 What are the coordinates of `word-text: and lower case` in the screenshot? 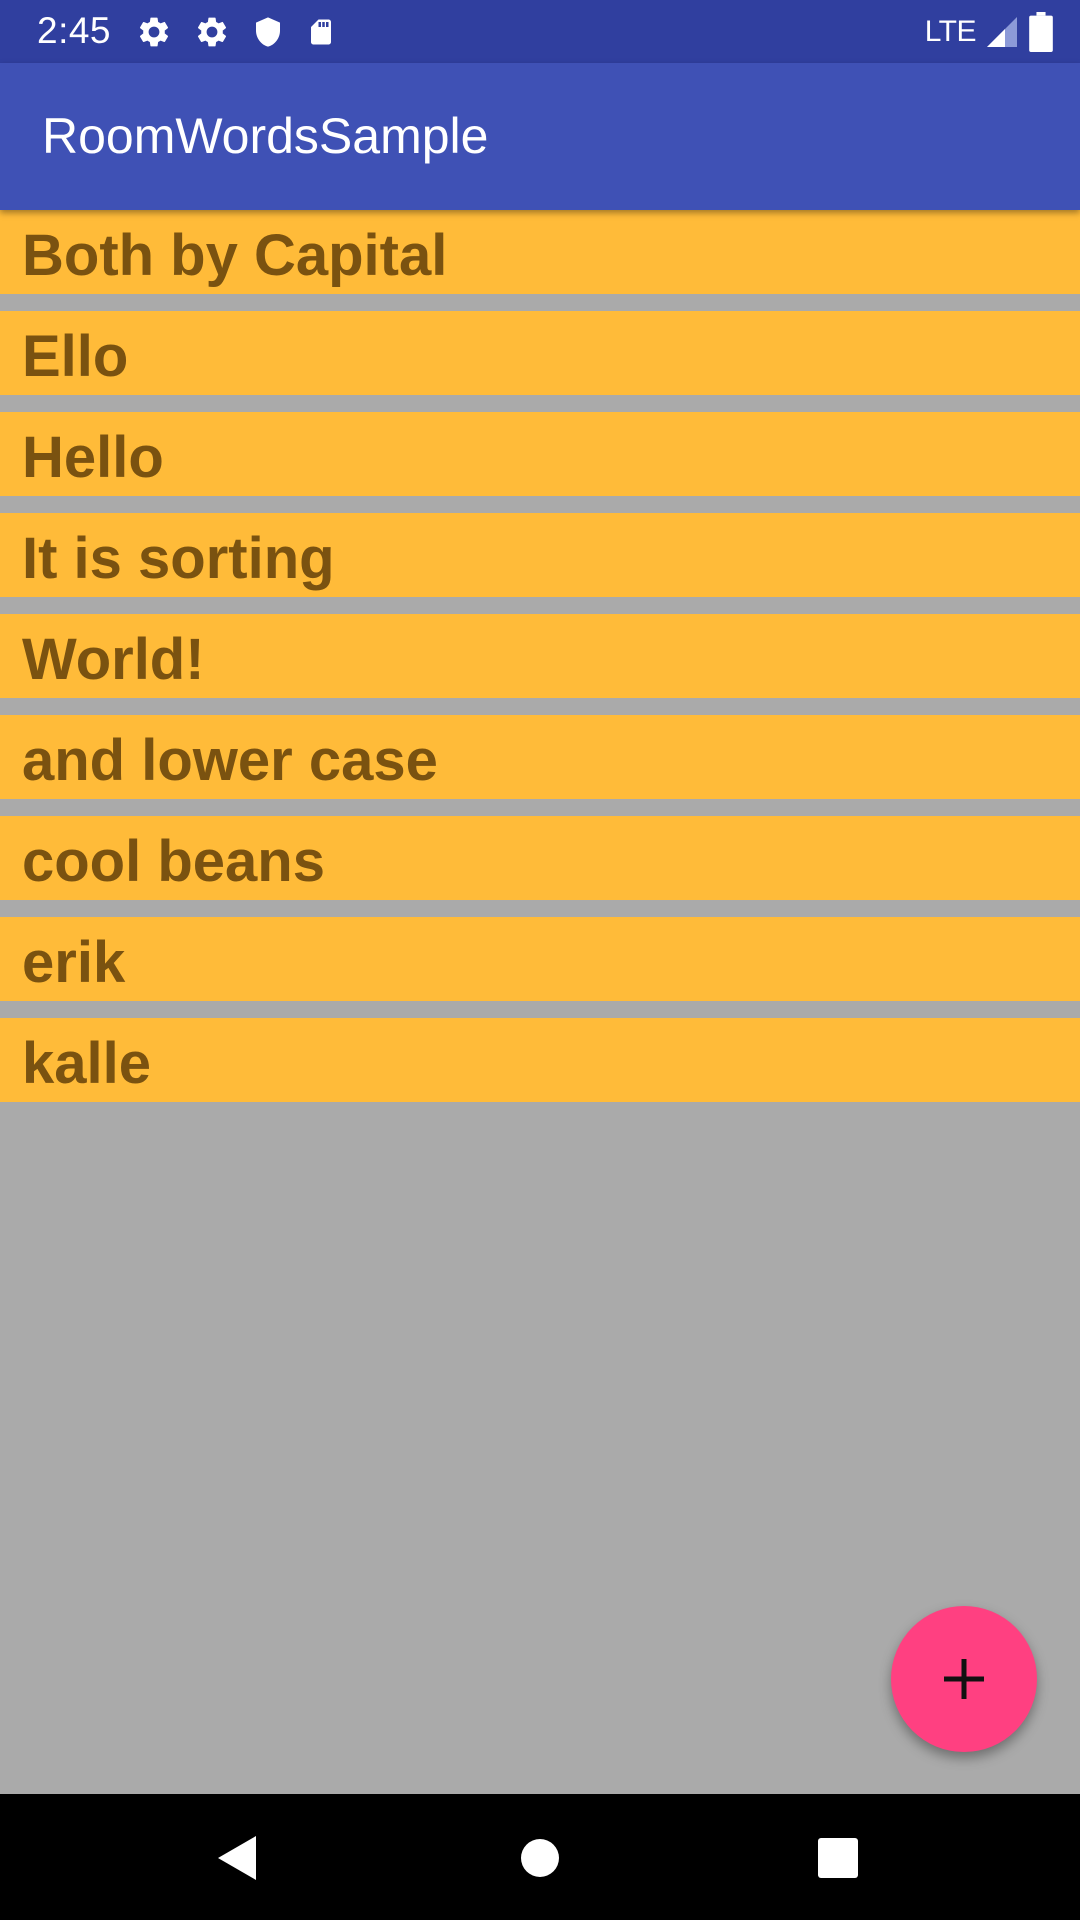 It's located at (230, 760).